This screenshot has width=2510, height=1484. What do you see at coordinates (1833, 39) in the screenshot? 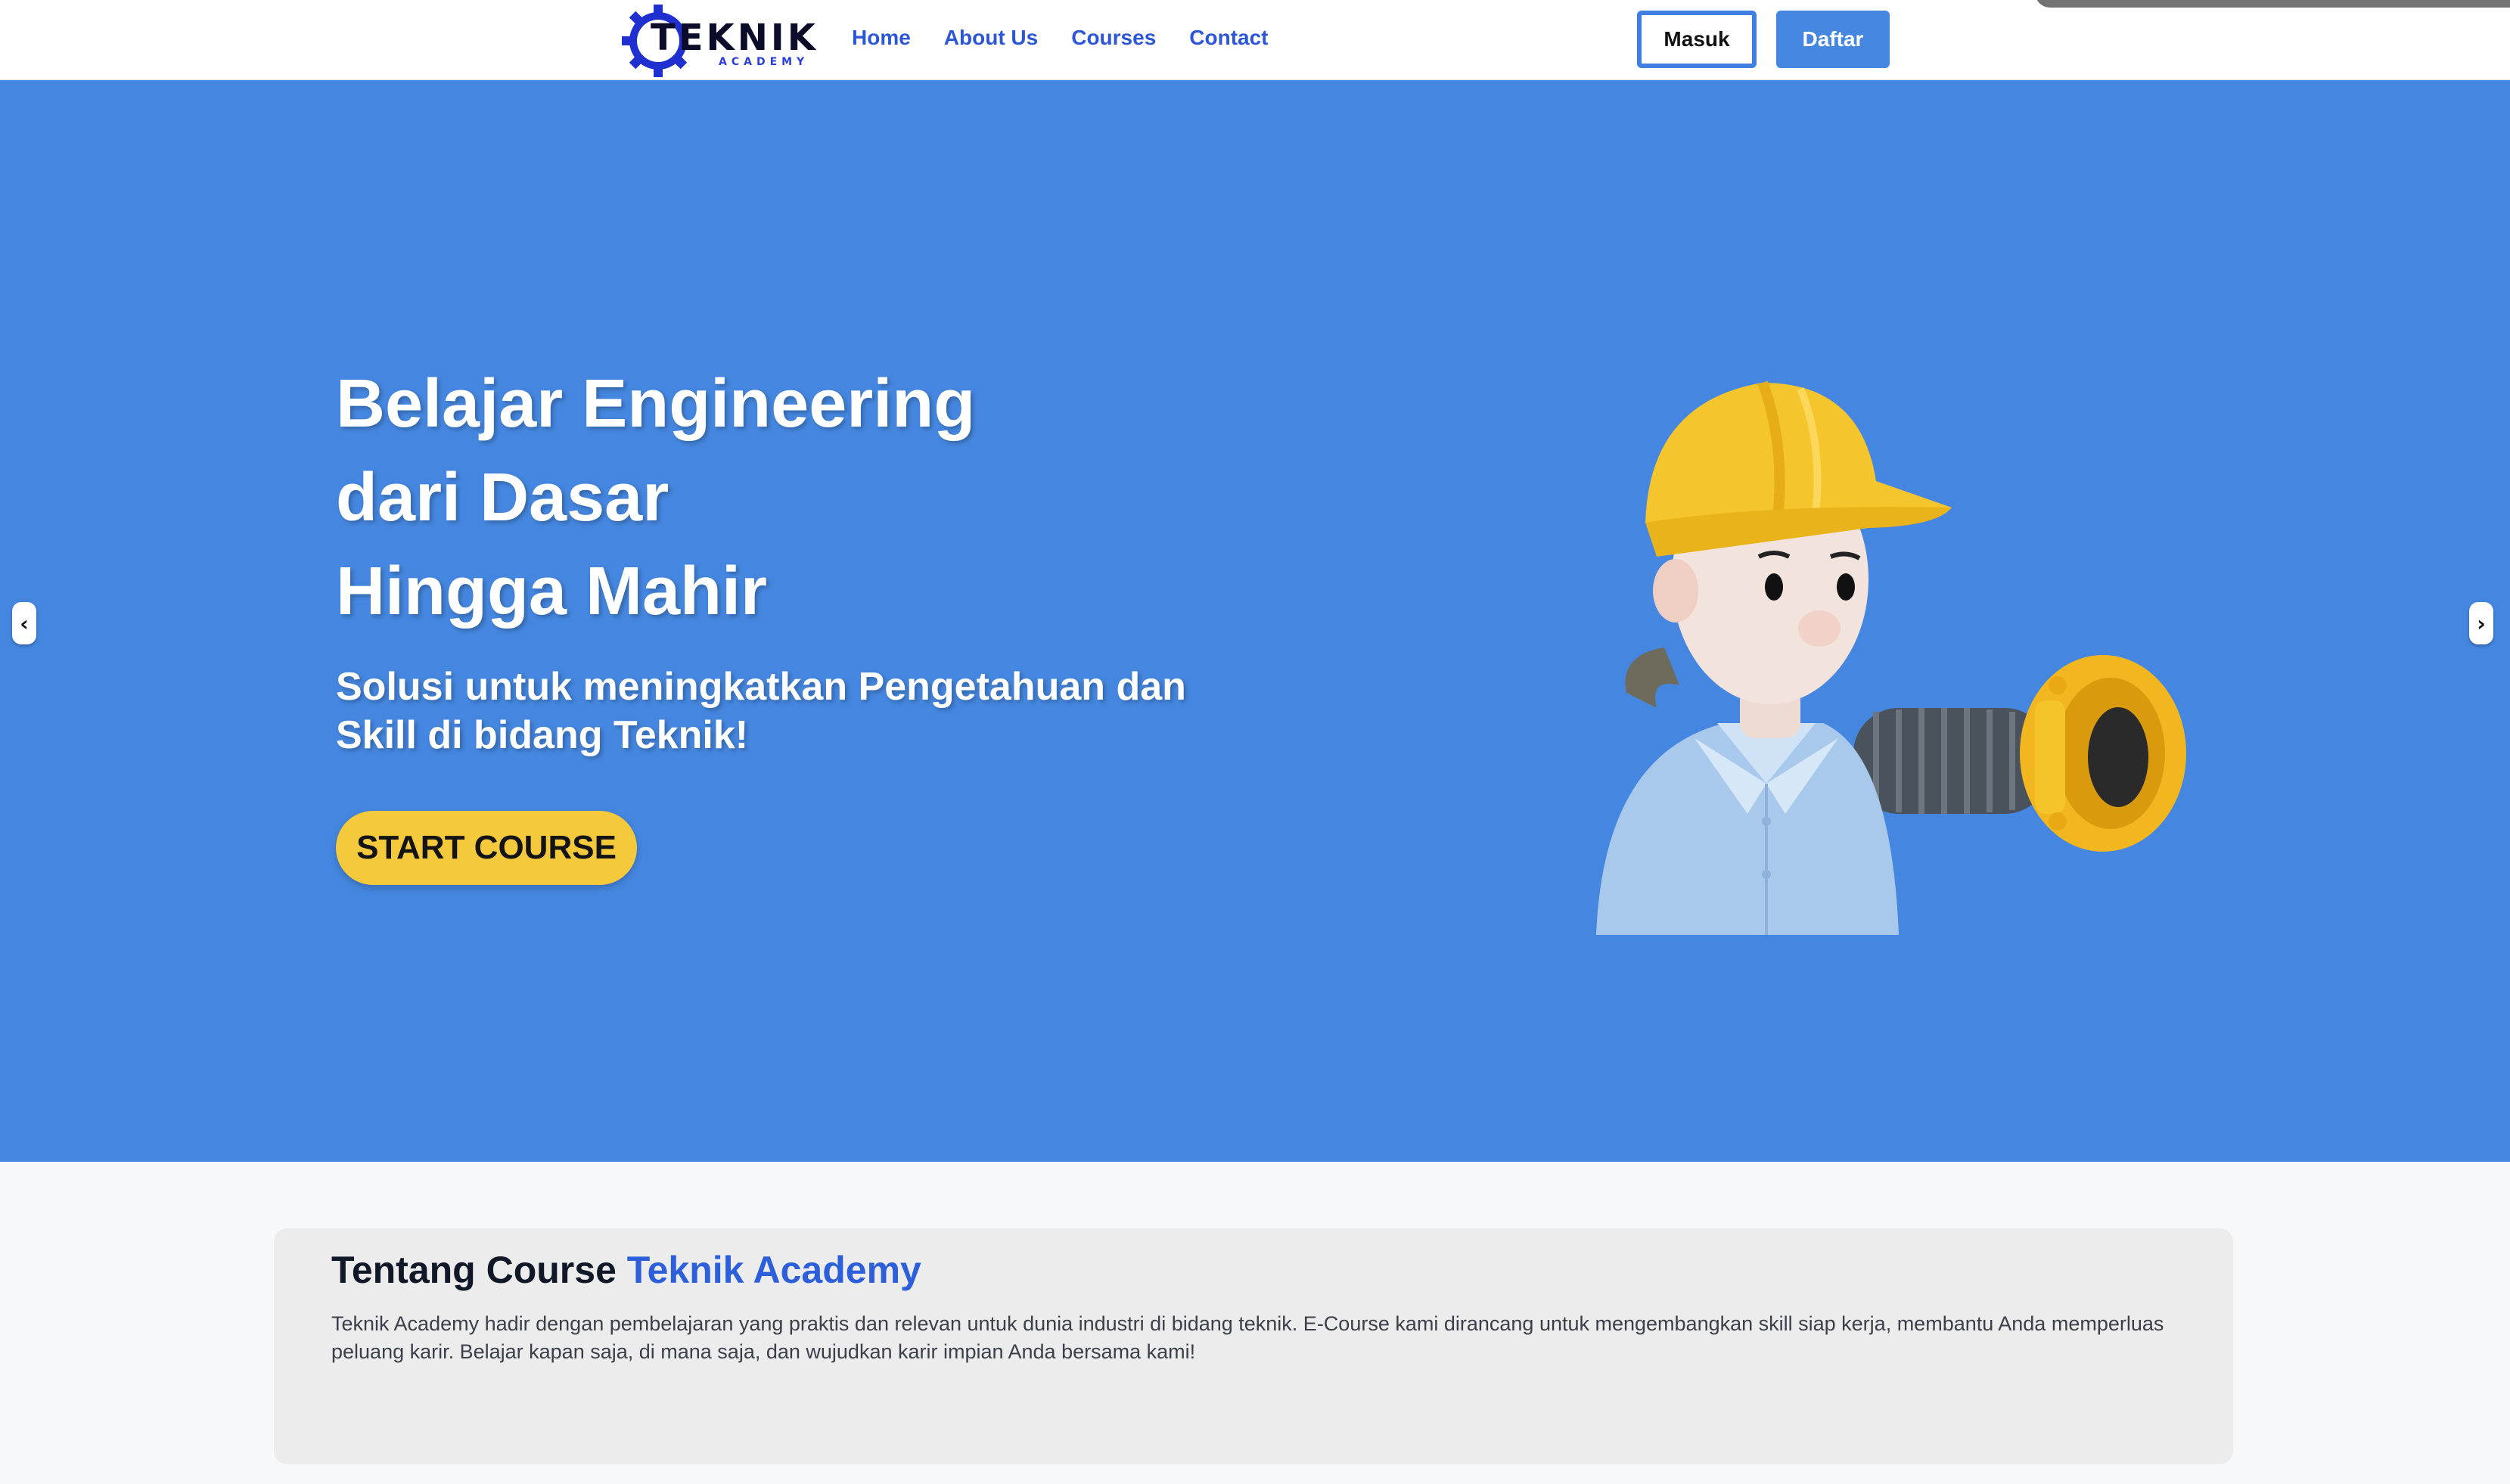
I see `register-button: Daftar` at bounding box center [1833, 39].